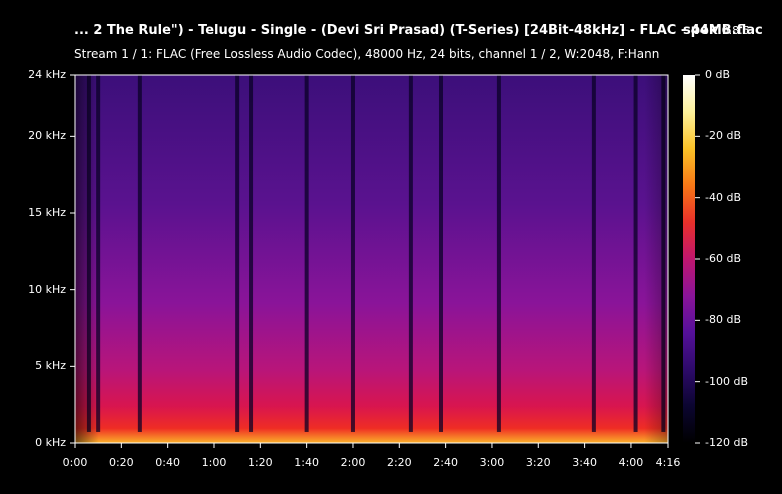  I want to click on time-tick-label: 2:00, so click(353, 462).